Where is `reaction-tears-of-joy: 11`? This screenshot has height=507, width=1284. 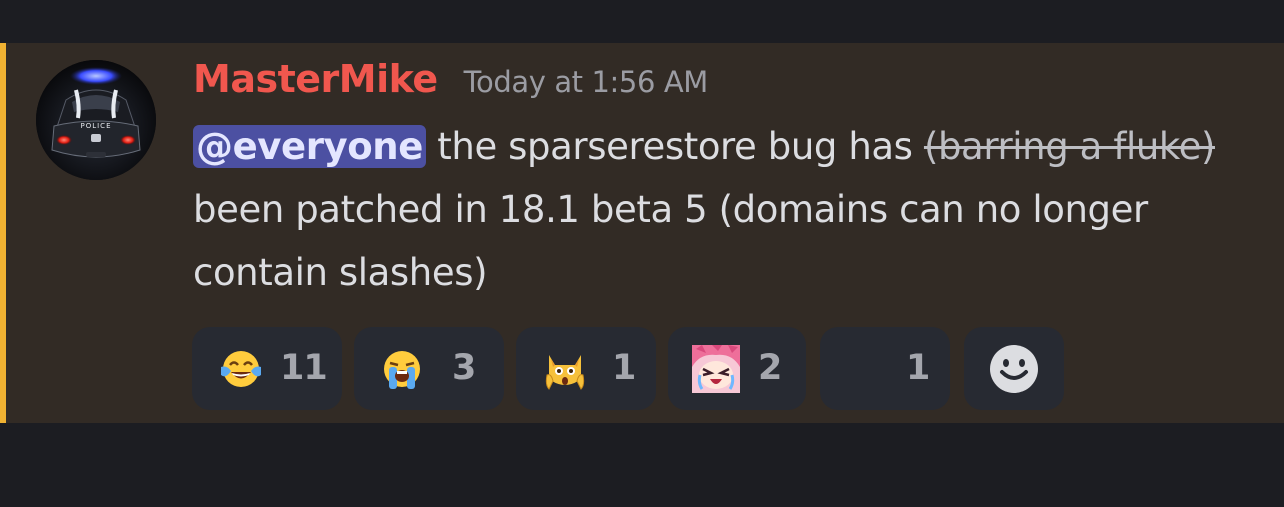
reaction-tears-of-joy: 11 is located at coordinates (267, 368).